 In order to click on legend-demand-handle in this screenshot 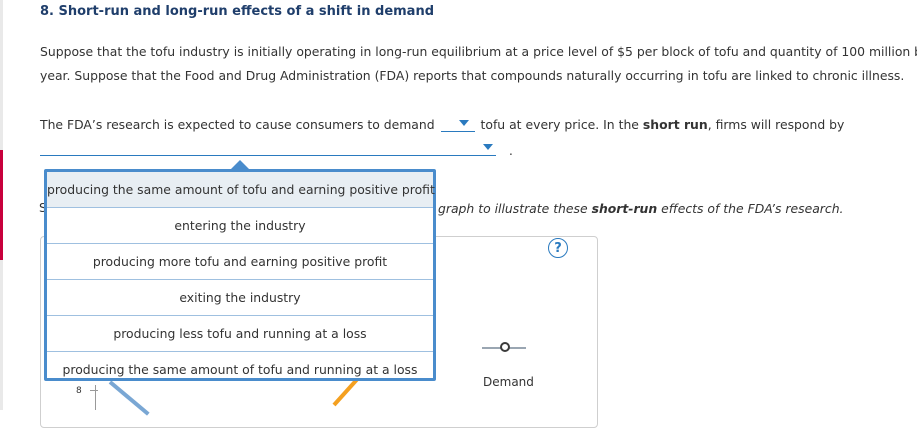, I will do `click(505, 347)`.